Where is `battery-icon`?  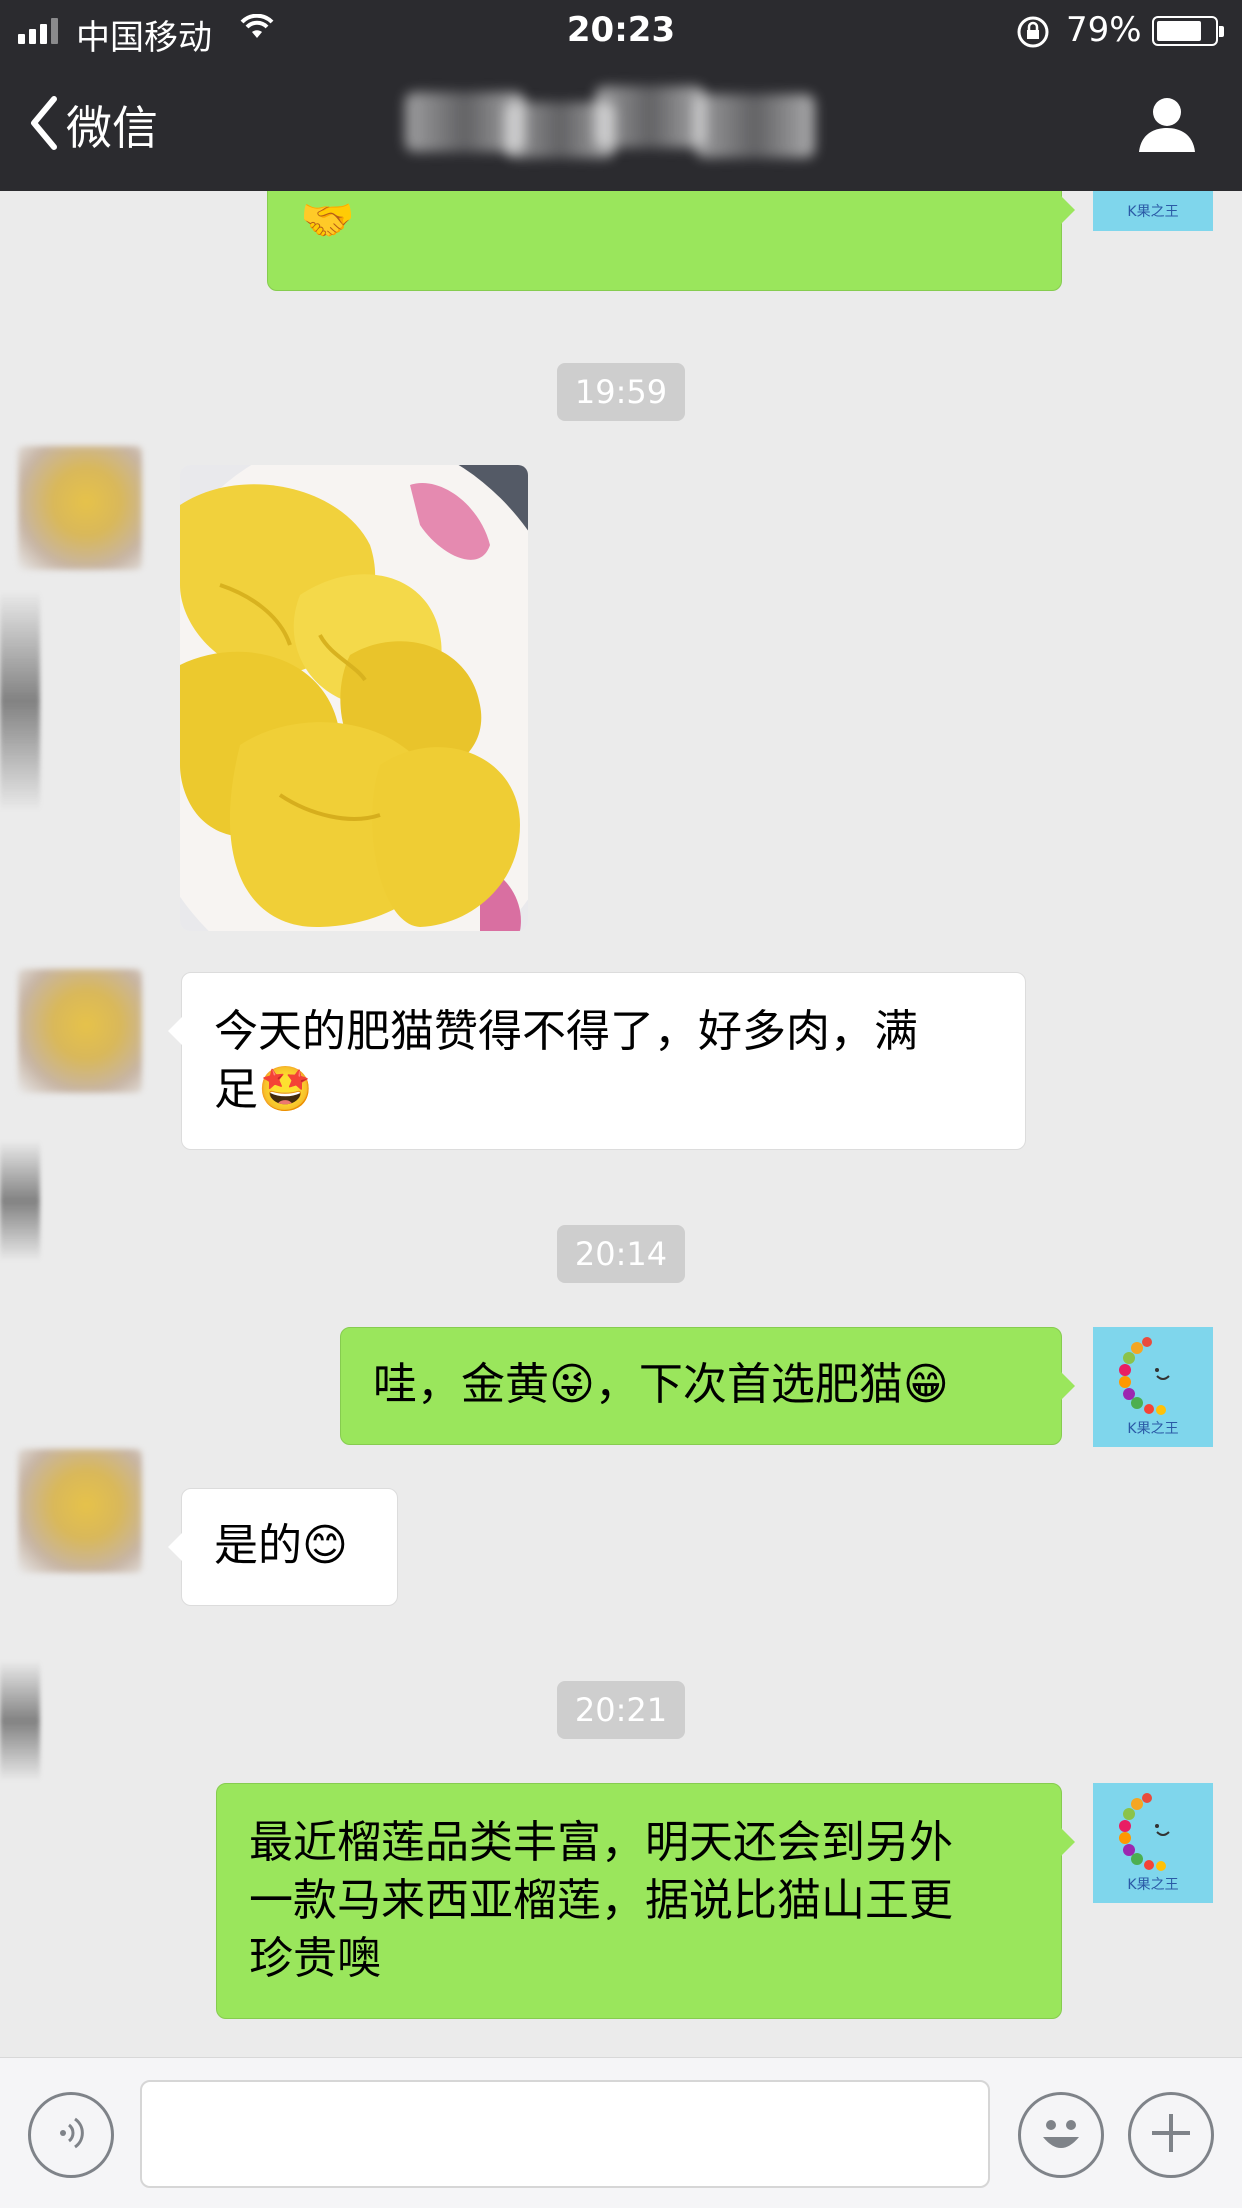
battery-icon is located at coordinates (1188, 31).